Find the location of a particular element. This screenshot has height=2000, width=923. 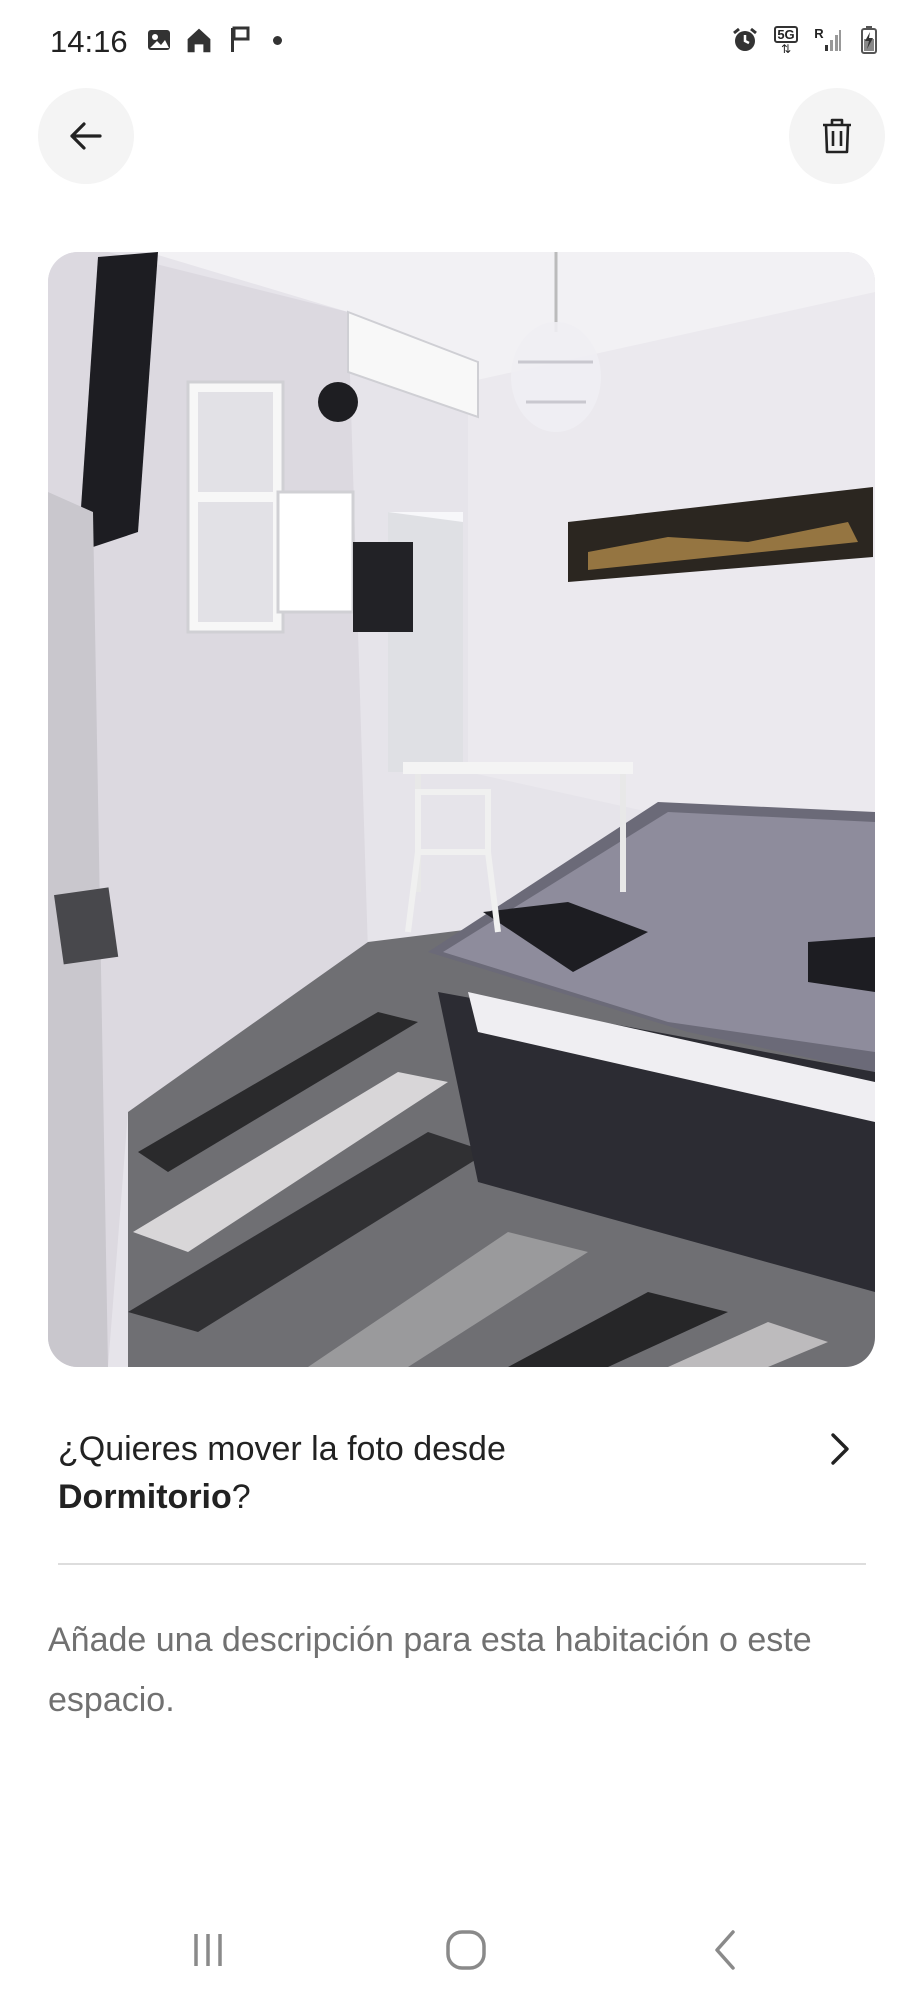

move-photo-row: ¿Quieres mover la foto desde Dormitorio? is located at coordinates (462, 1480).